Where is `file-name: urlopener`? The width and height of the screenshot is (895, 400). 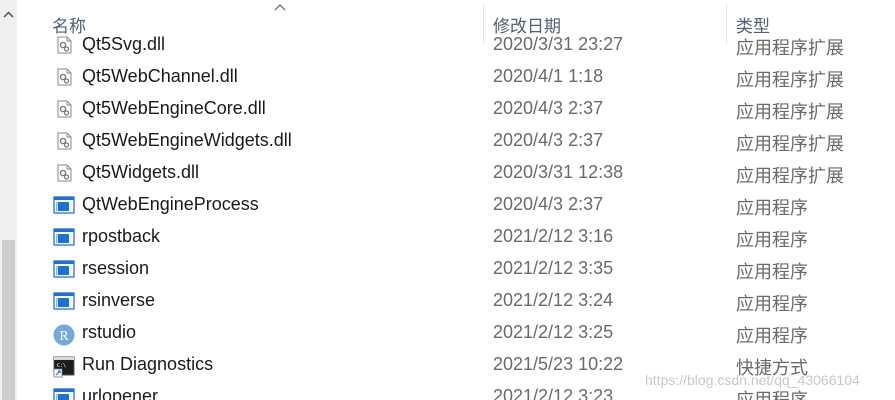 file-name: urlopener is located at coordinates (120, 393).